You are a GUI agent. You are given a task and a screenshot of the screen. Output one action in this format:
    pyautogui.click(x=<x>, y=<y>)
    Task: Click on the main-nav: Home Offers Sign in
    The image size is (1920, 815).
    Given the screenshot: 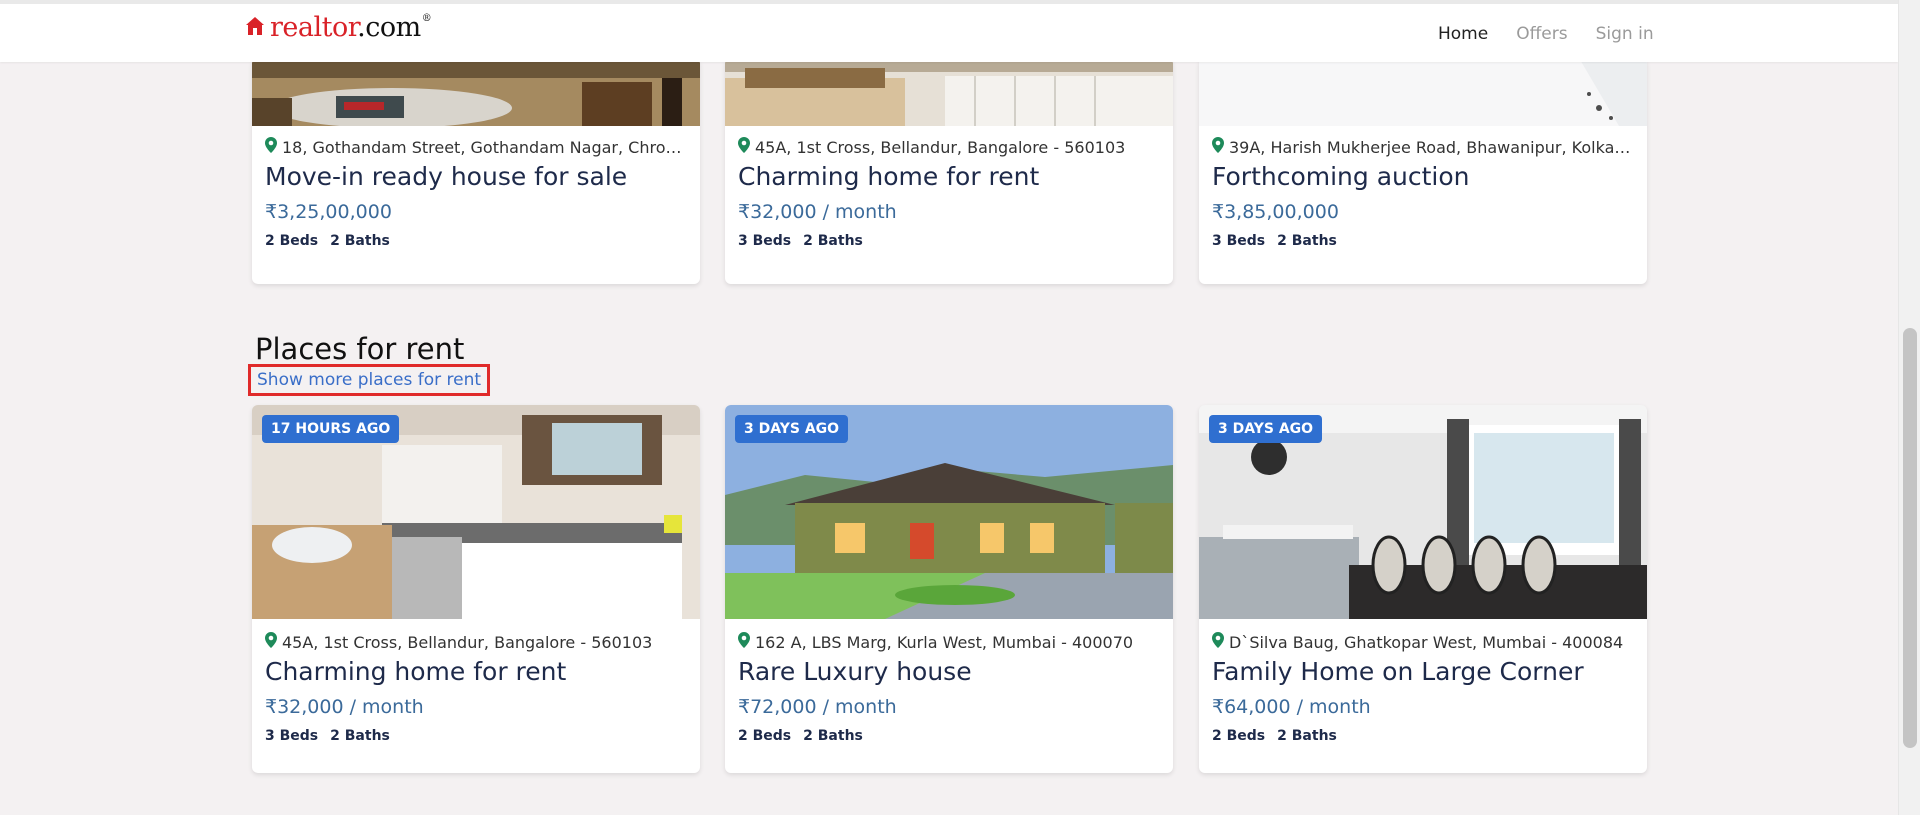 What is the action you would take?
    pyautogui.click(x=1546, y=34)
    